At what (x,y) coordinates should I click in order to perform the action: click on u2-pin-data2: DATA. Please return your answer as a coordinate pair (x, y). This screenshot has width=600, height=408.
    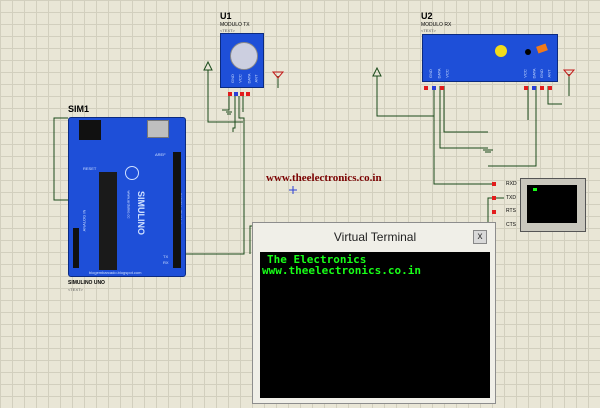
    Looking at the image, I should click on (534, 73).